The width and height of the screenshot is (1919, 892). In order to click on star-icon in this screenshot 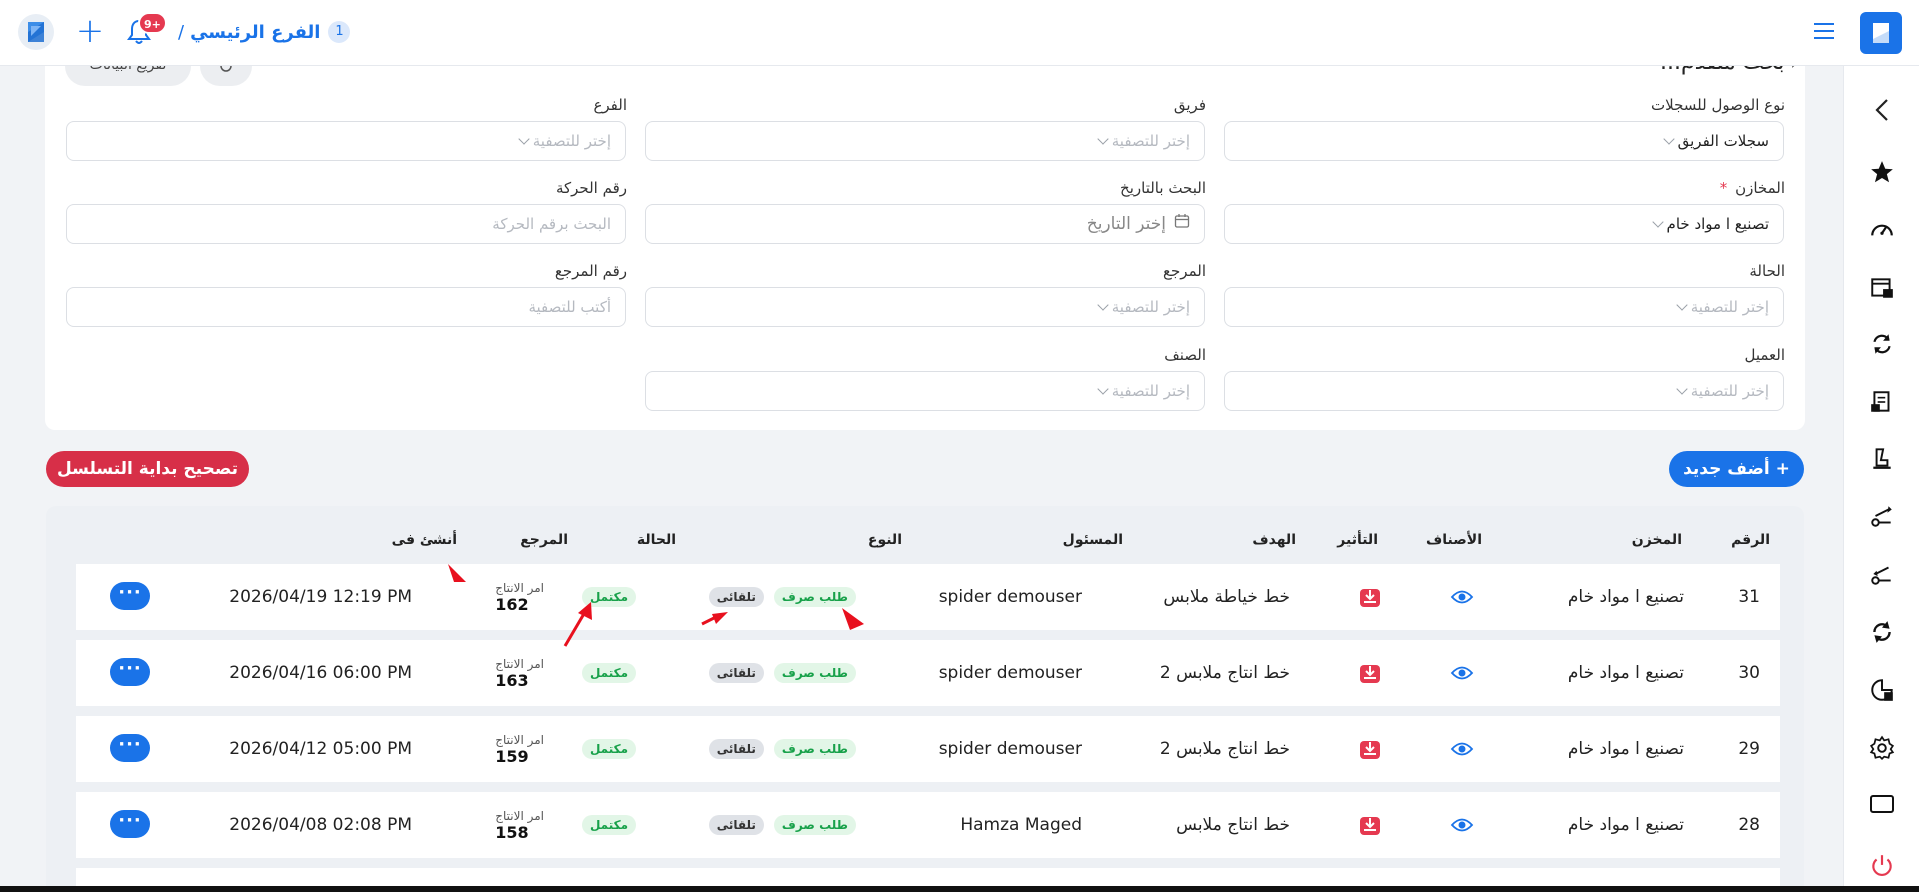, I will do `click(1882, 172)`.